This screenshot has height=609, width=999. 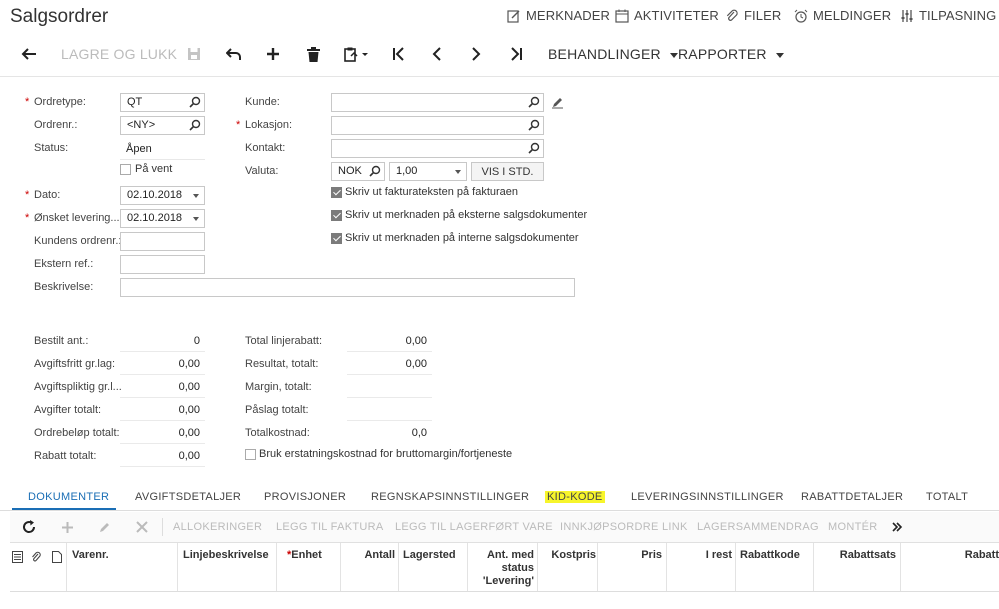 I want to click on customize-icon, so click(x=907, y=15).